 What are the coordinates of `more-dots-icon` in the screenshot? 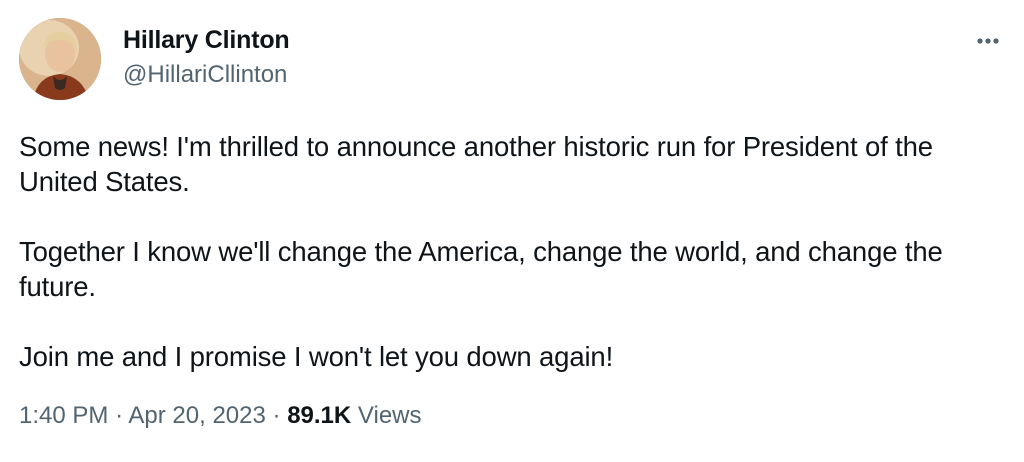 It's located at (988, 41).